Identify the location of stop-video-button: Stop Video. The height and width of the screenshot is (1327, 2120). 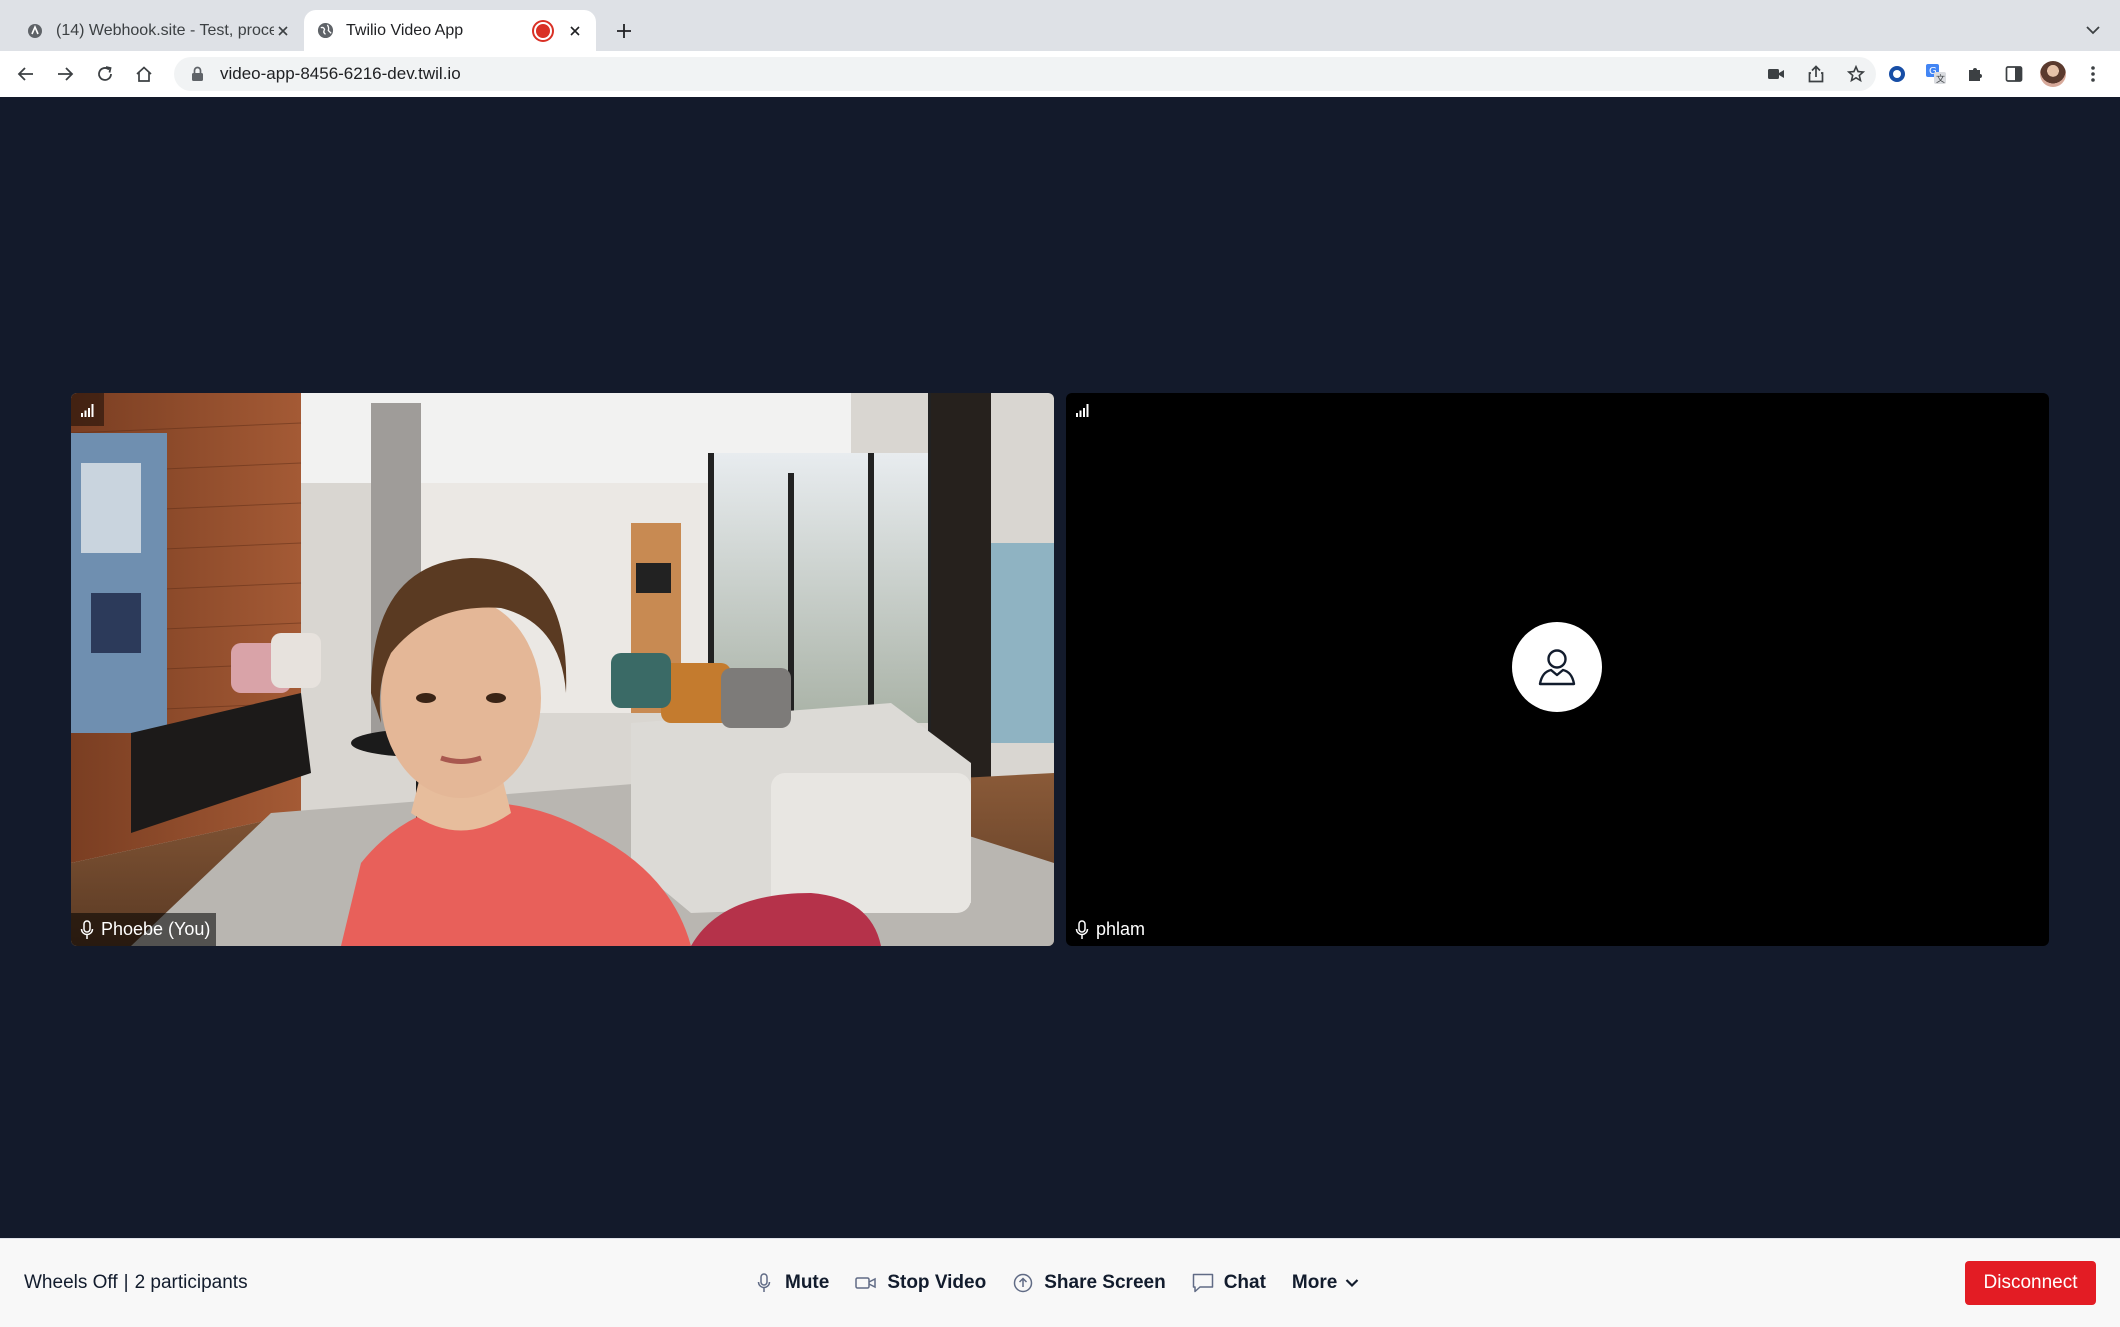
(920, 1283).